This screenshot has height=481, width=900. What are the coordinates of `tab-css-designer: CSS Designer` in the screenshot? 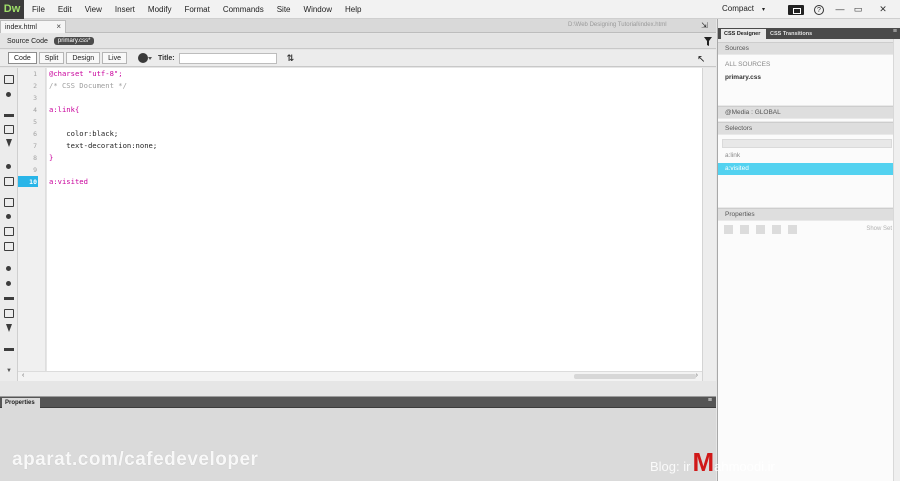 It's located at (743, 34).